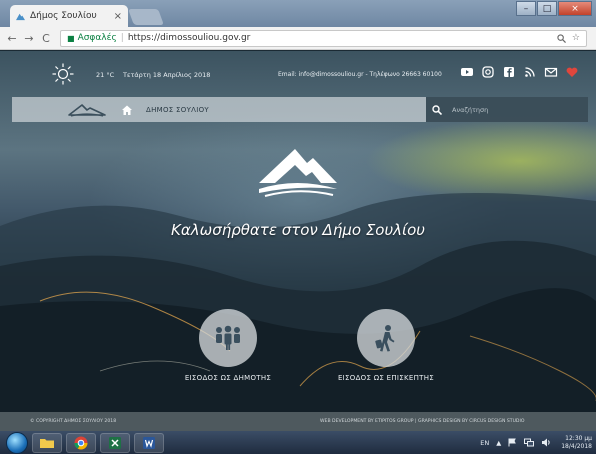 The image size is (596, 454). I want to click on browser-tab-strip: Δήμος Σουλίου × – □ ×, so click(298, 13).